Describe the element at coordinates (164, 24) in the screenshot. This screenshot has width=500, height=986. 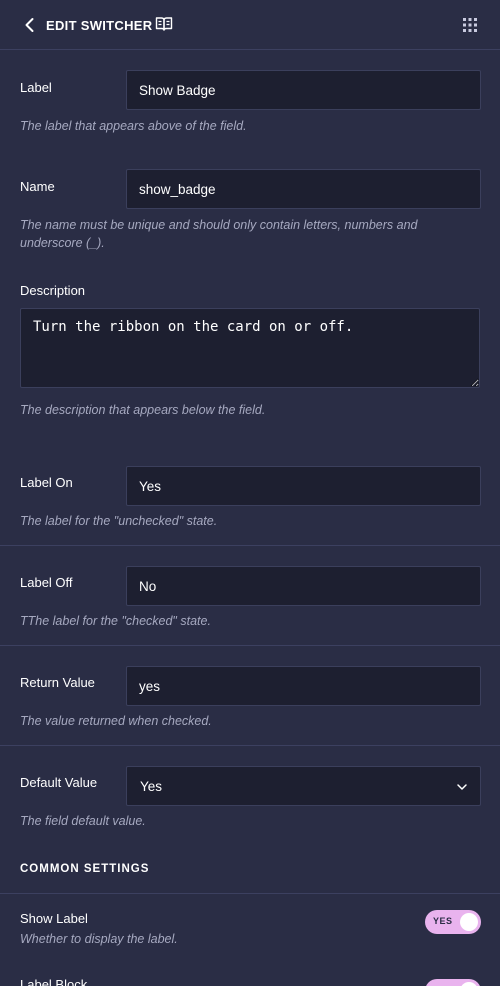
I see `book-icon` at that location.